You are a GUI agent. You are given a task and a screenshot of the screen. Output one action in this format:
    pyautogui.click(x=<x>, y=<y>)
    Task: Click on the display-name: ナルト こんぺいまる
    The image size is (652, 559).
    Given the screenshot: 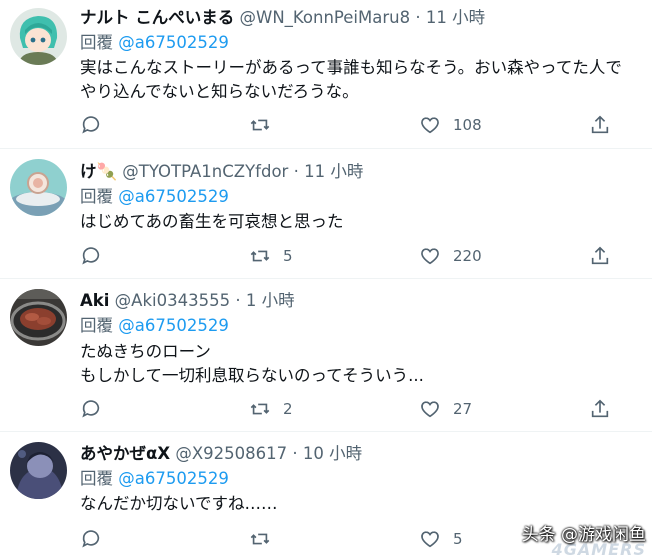 What is the action you would take?
    pyautogui.click(x=157, y=17)
    